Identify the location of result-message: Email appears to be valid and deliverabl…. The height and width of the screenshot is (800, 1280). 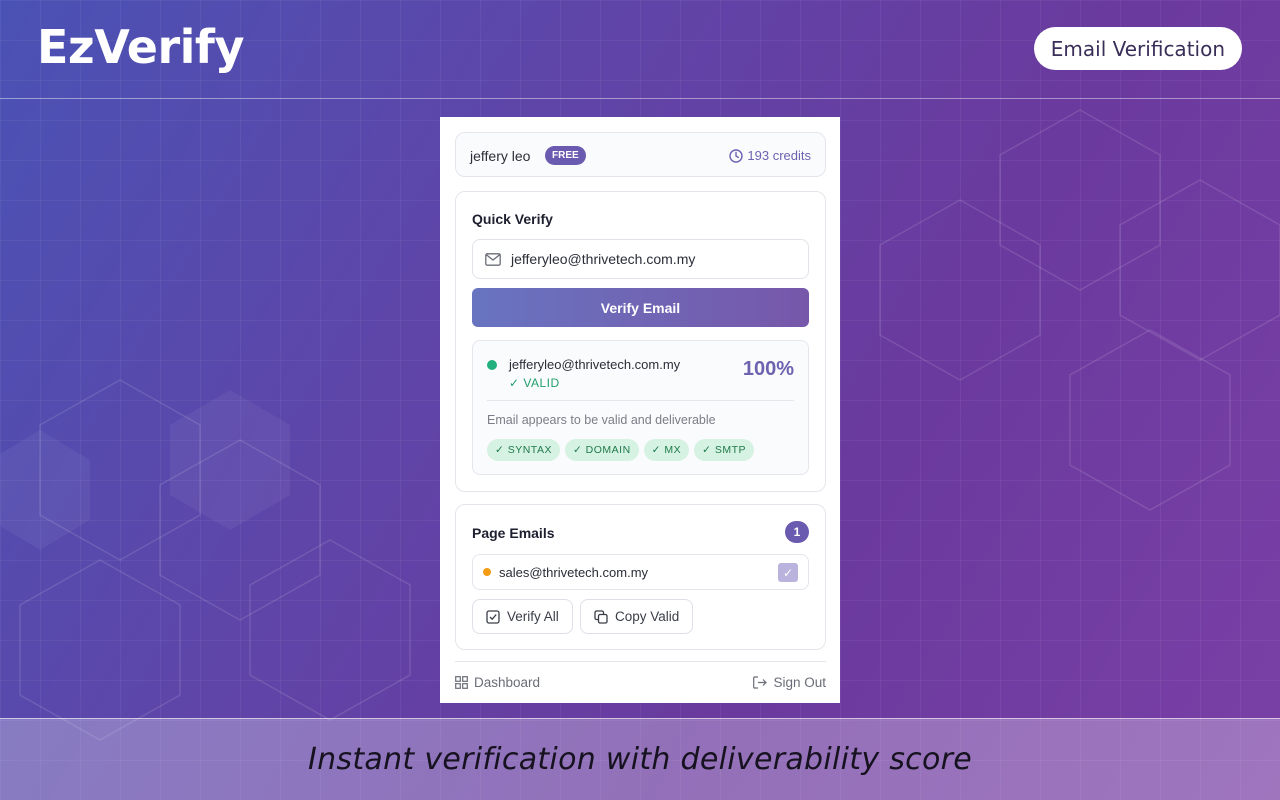
(601, 420).